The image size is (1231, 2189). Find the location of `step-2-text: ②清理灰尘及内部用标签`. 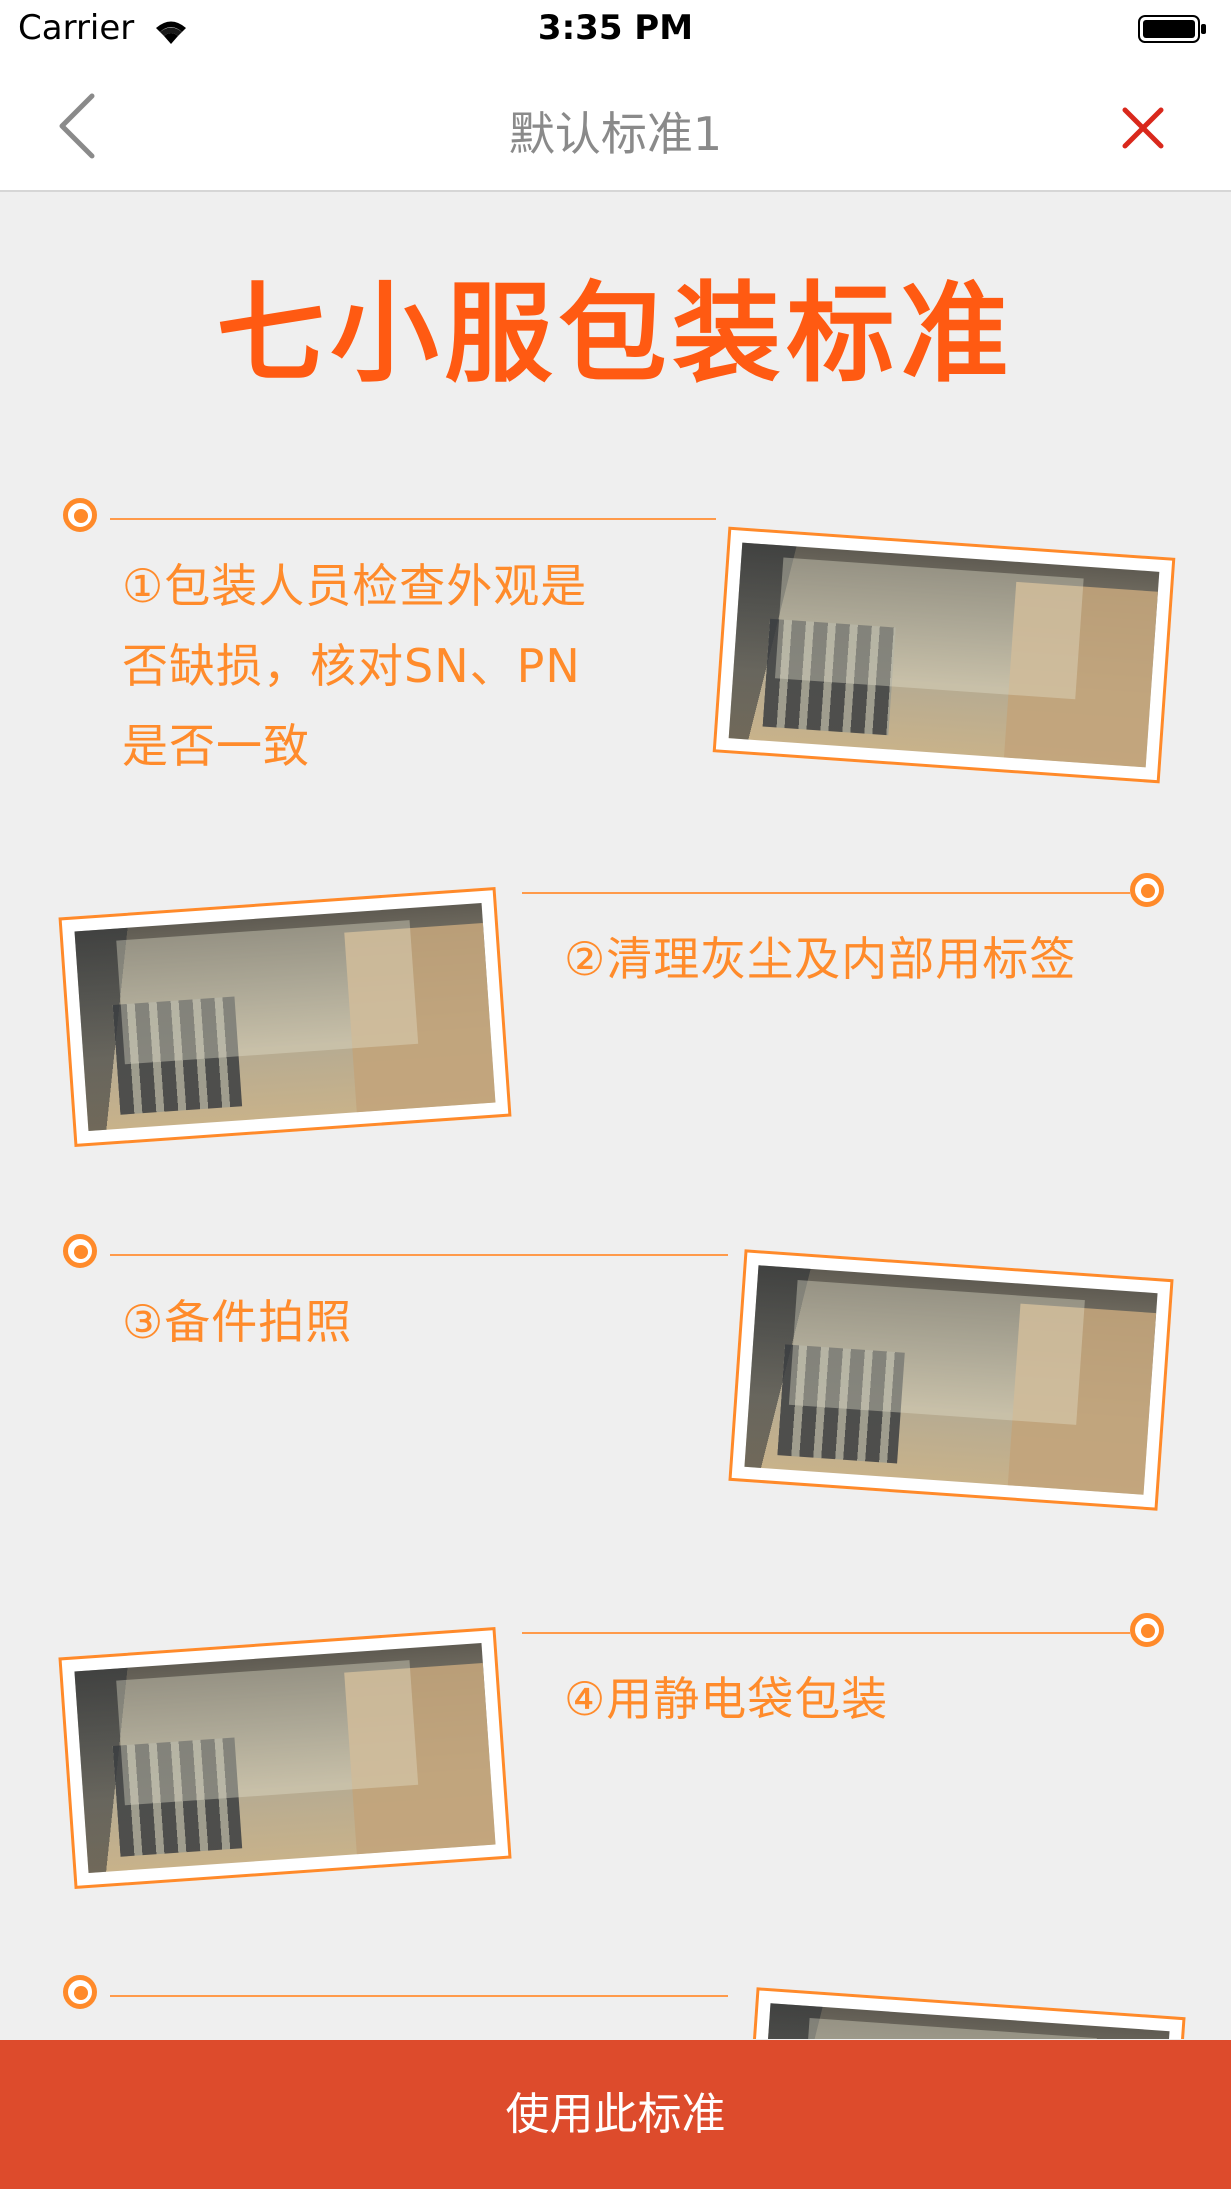

step-2-text: ②清理灰尘及内部用标签 is located at coordinates (820, 959).